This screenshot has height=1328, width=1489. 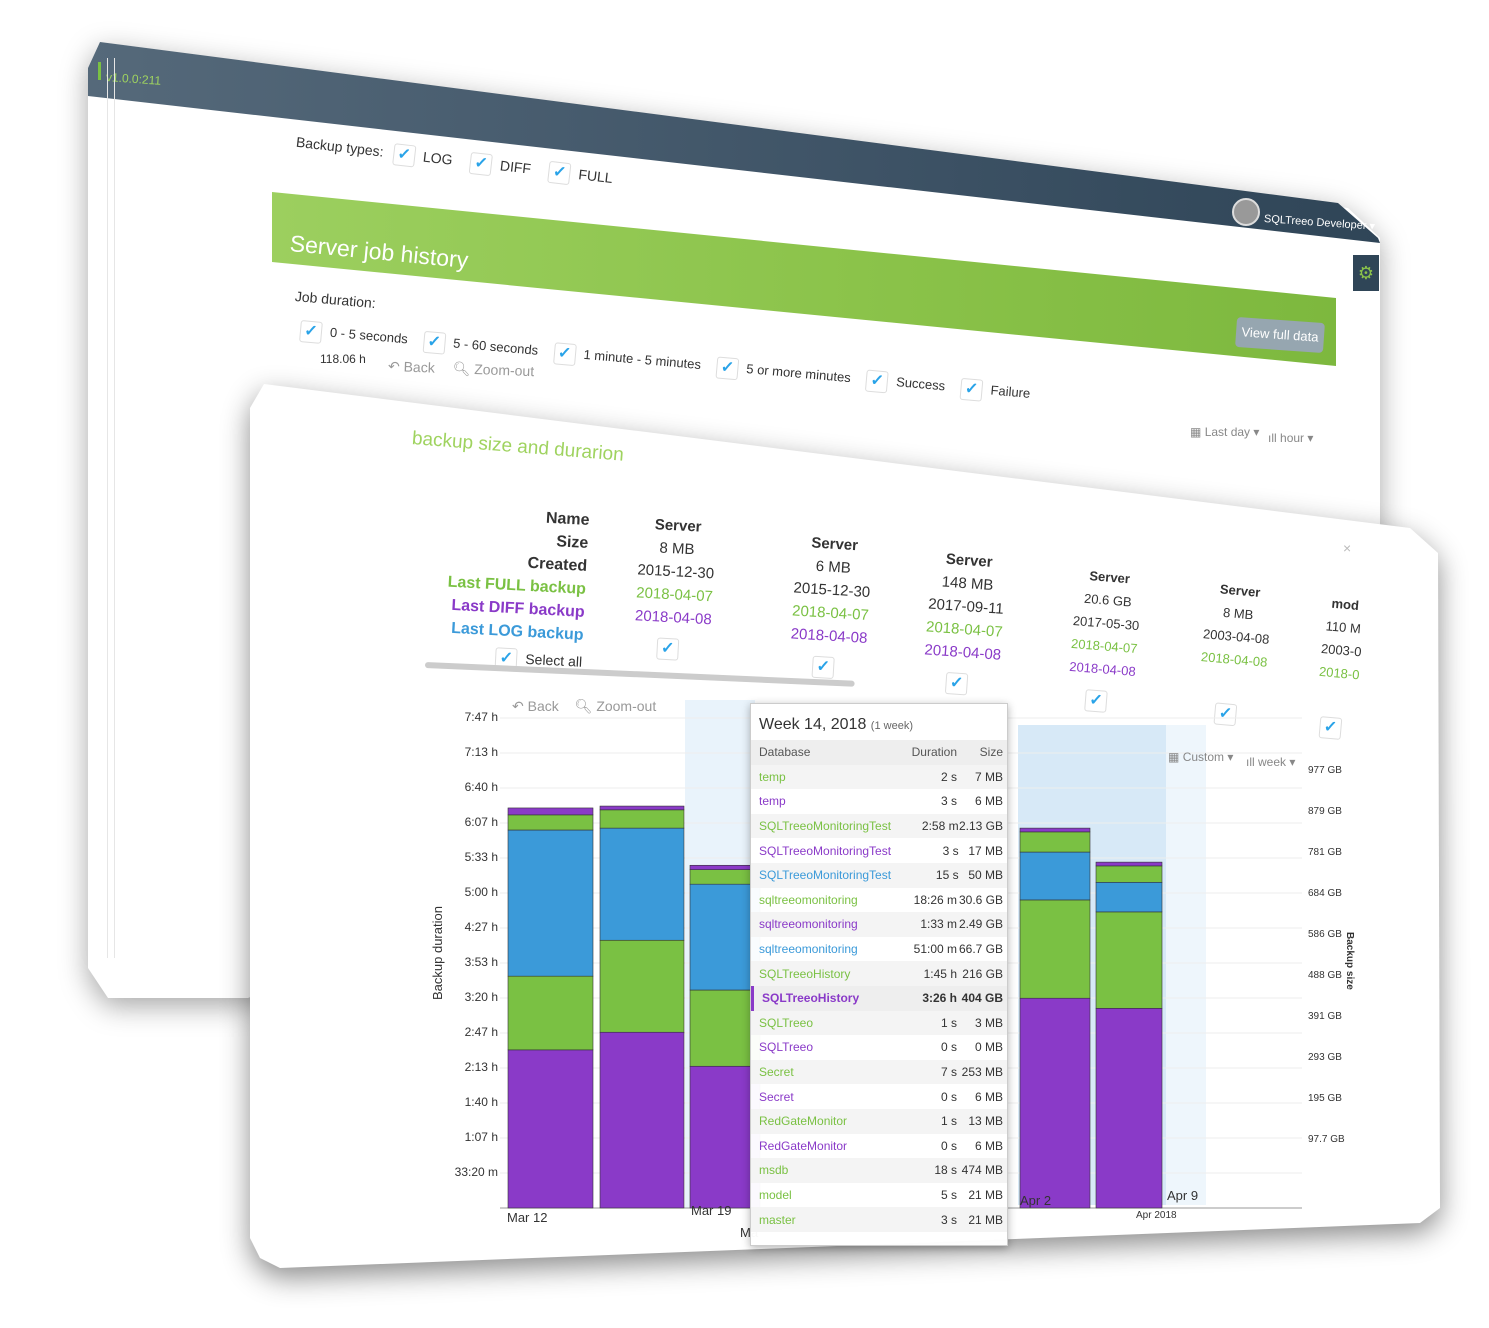 I want to click on column-select: ✓, so click(x=671, y=649).